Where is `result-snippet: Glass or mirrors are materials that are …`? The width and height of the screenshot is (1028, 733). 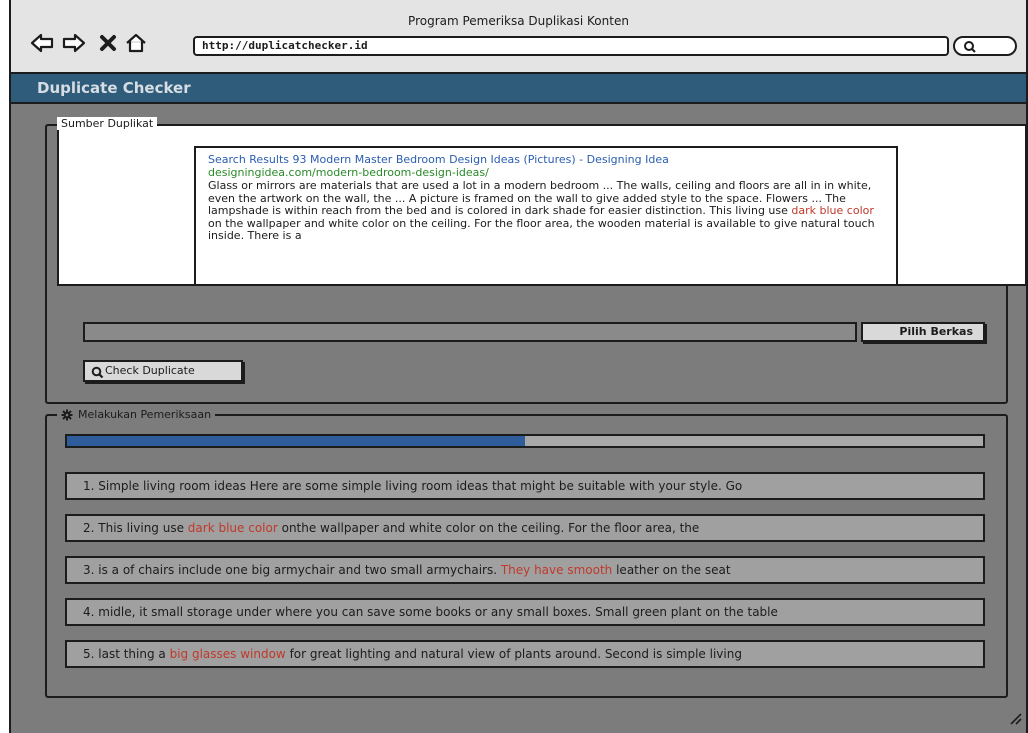 result-snippet: Glass or mirrors are materials that are … is located at coordinates (545, 211).